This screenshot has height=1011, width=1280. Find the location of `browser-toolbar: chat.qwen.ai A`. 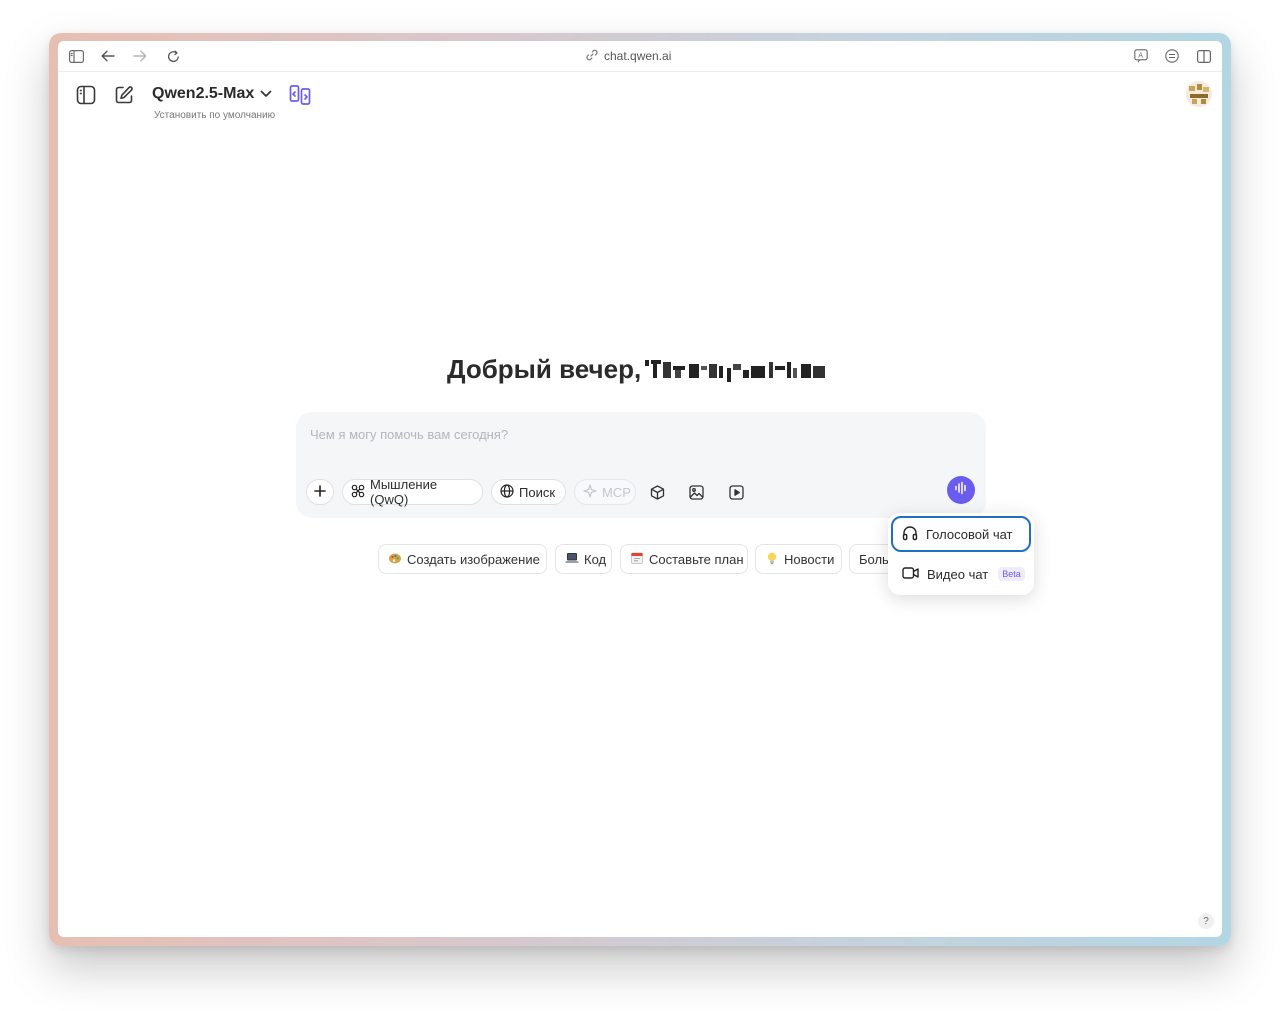

browser-toolbar: chat.qwen.ai A is located at coordinates (640, 56).